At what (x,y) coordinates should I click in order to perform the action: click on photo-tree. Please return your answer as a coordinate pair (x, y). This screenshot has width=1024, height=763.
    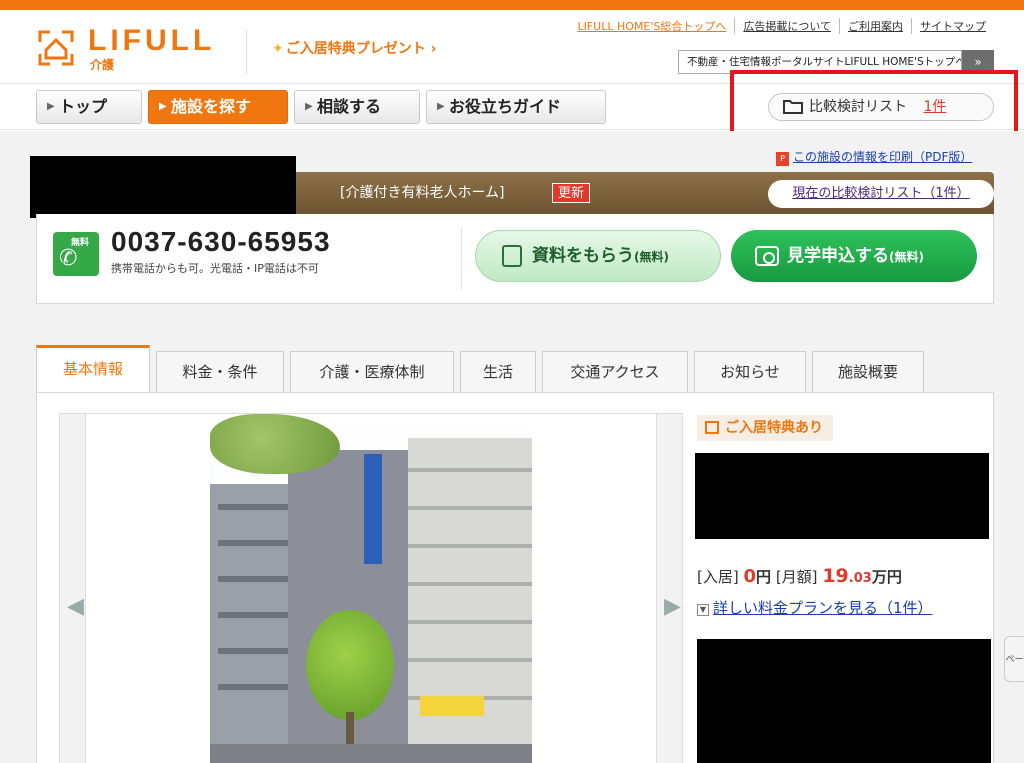
    Looking at the image, I should click on (350, 665).